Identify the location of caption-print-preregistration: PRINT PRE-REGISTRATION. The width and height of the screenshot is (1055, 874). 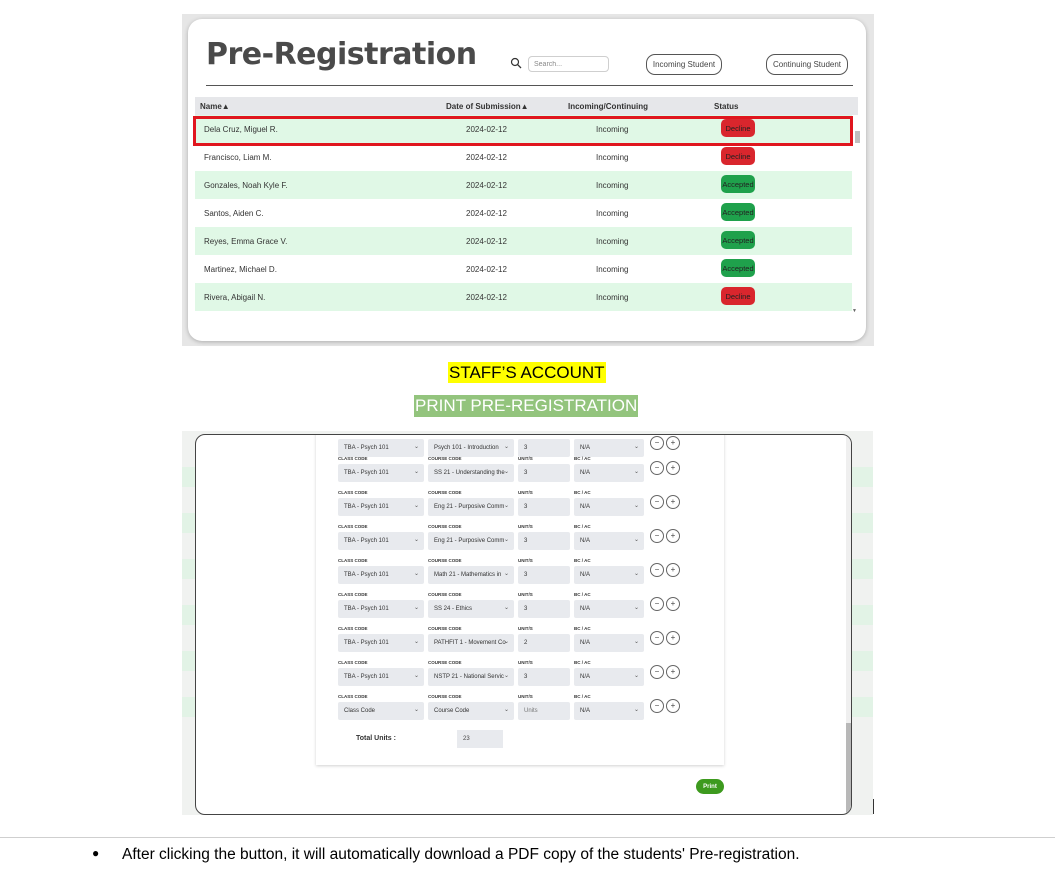
(526, 406).